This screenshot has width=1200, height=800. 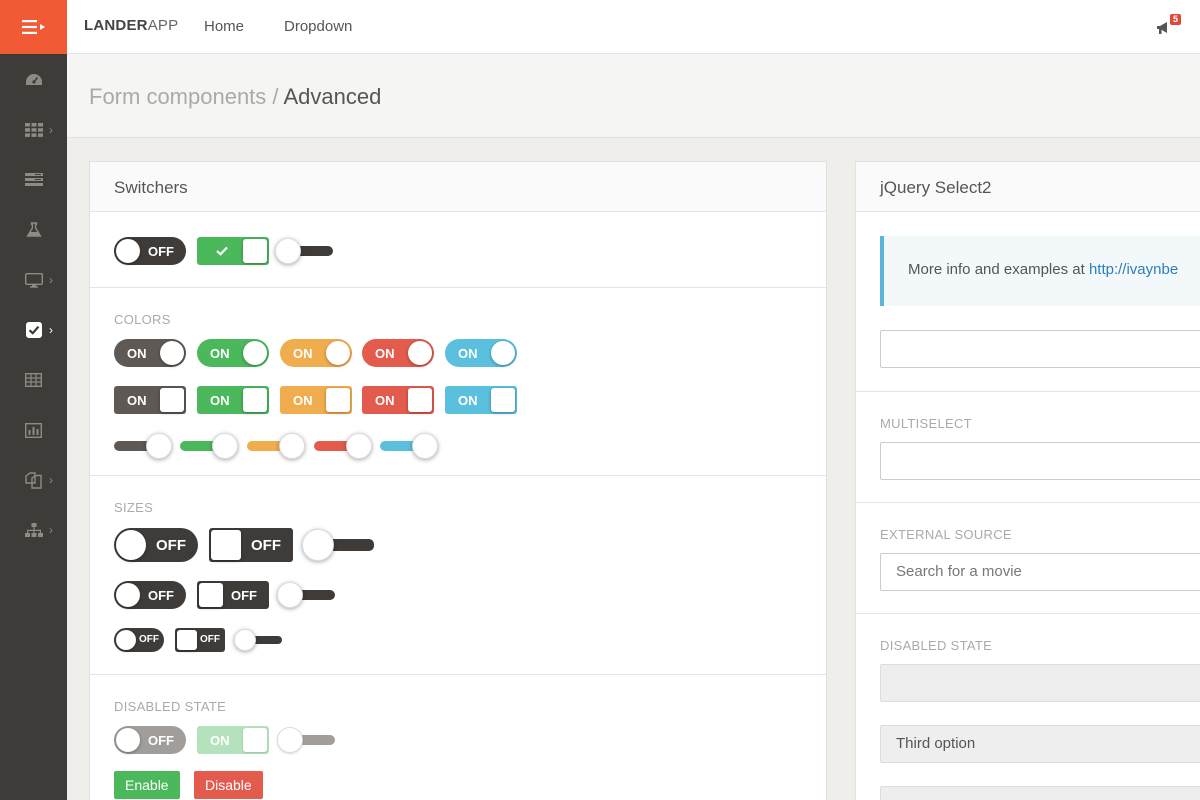 I want to click on slider-switch-blue, so click(x=410, y=446).